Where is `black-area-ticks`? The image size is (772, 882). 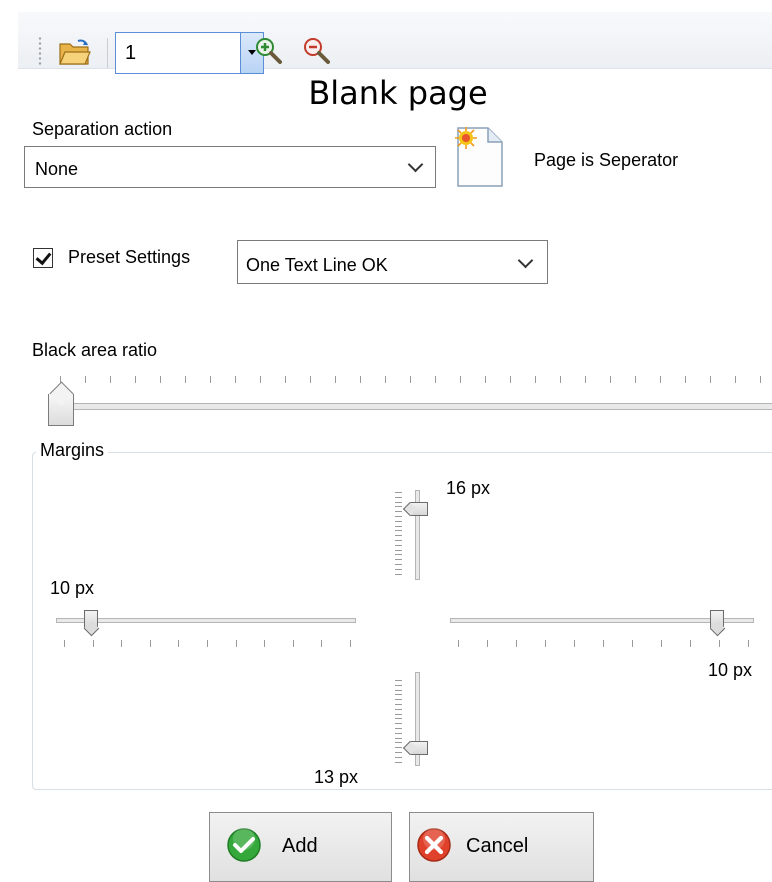 black-area-ticks is located at coordinates (416, 379).